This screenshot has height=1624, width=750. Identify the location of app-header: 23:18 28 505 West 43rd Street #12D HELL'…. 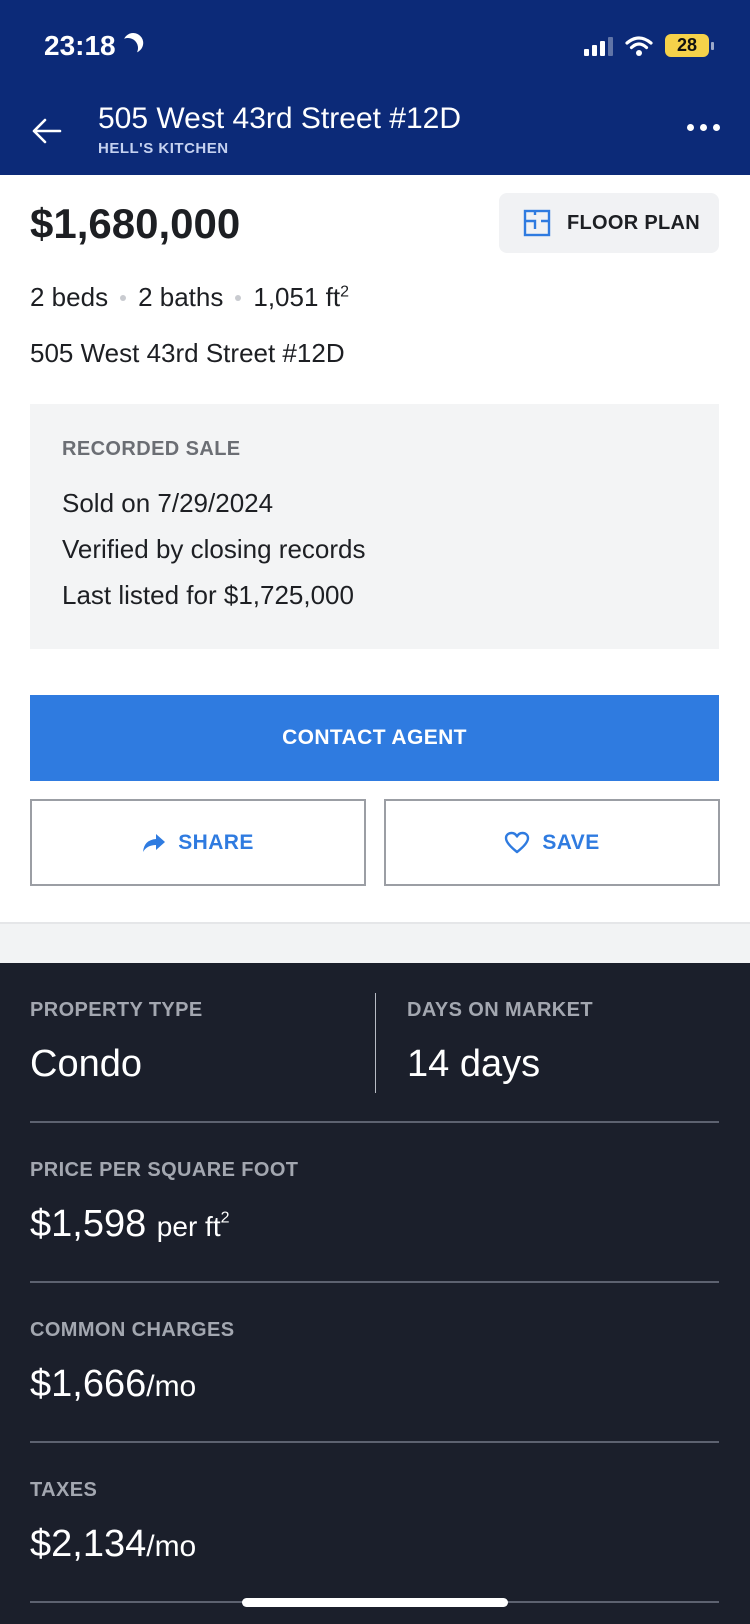
(375, 87).